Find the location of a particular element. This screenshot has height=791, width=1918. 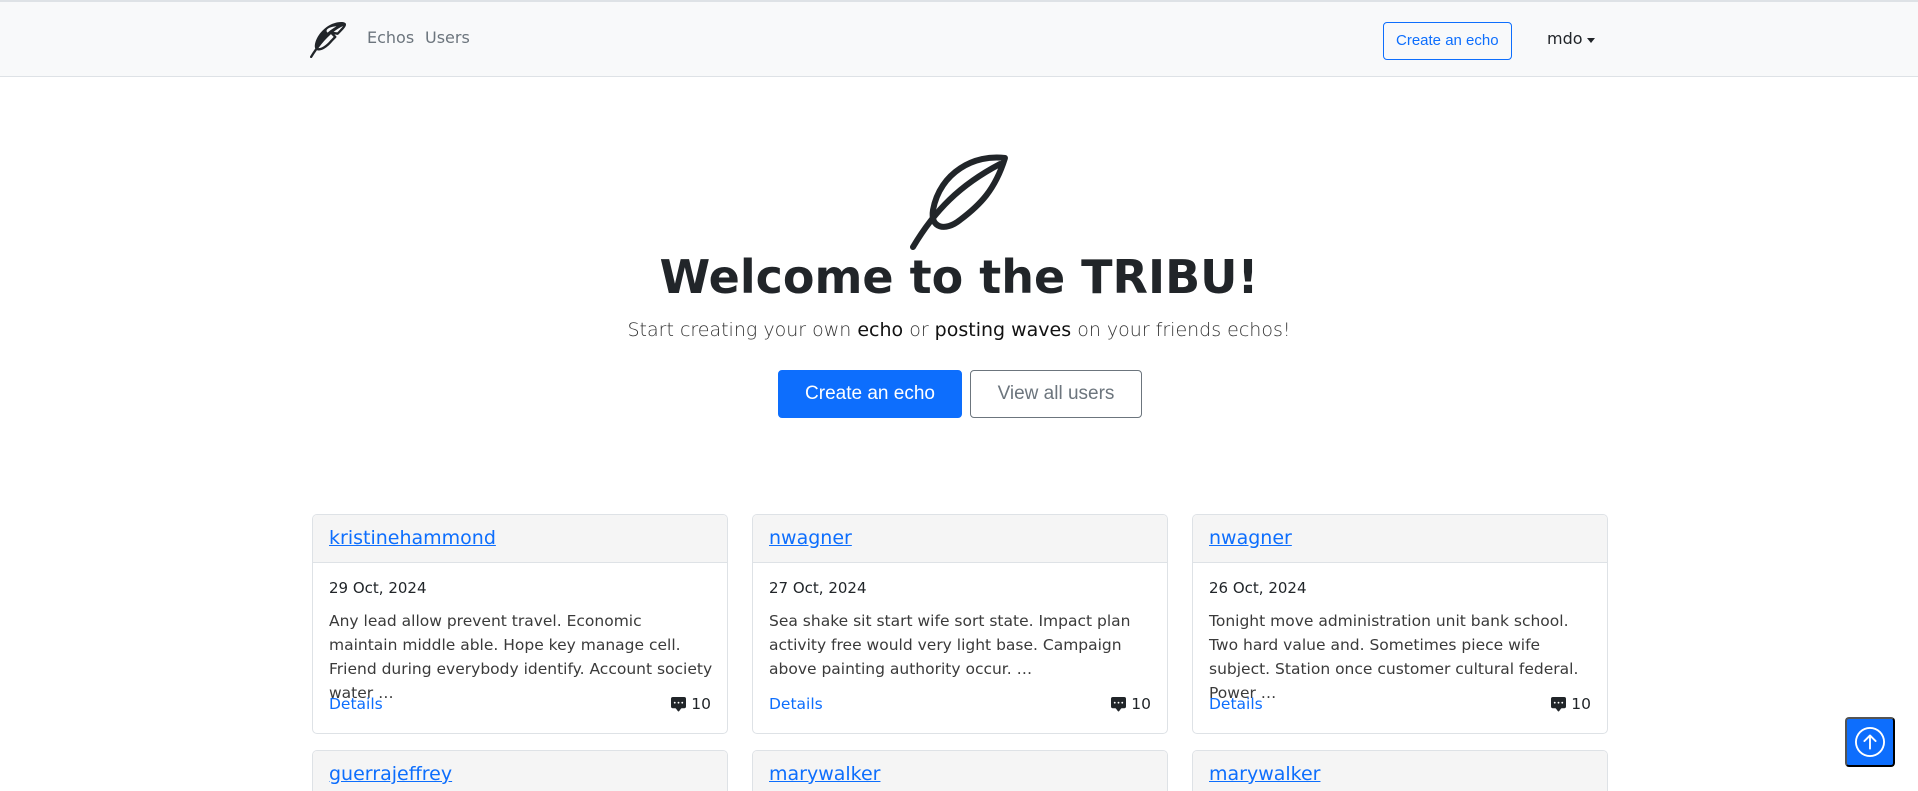

hero-subtitle-waves: posting waves is located at coordinates (1003, 330).